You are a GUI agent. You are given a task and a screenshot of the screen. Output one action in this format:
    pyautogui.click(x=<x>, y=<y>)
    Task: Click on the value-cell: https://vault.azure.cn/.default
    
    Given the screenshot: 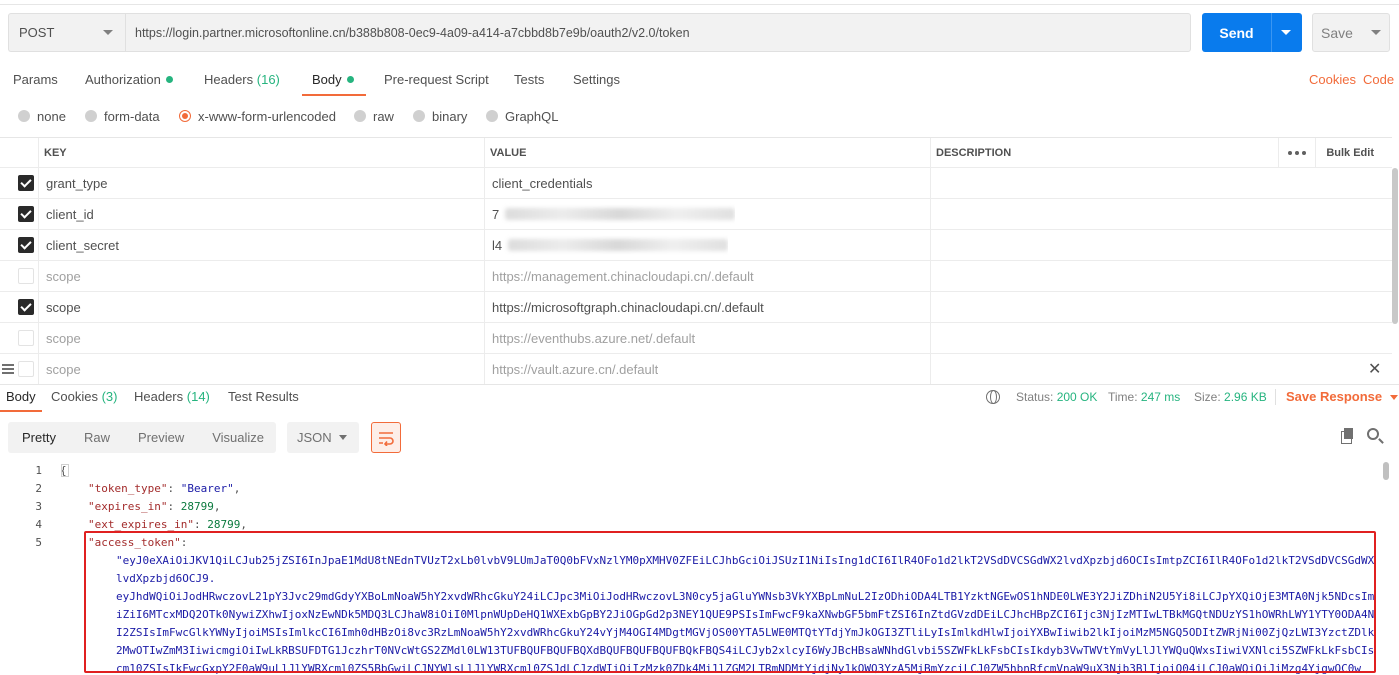 What is the action you would take?
    pyautogui.click(x=572, y=369)
    